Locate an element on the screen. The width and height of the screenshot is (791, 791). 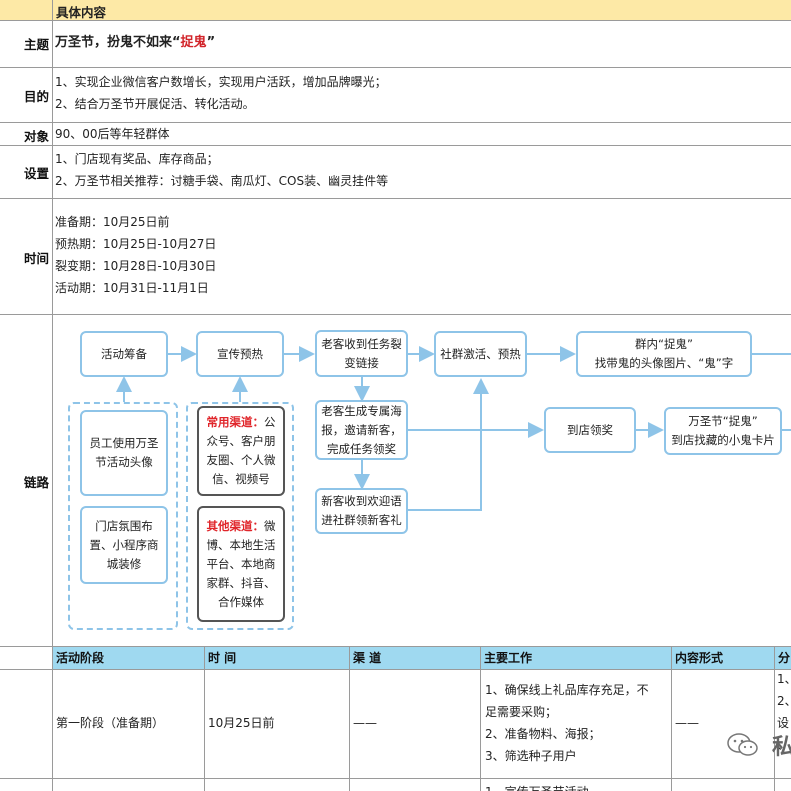
flow-text-poster-2: 报，邀请新客， is located at coordinates (361, 429).